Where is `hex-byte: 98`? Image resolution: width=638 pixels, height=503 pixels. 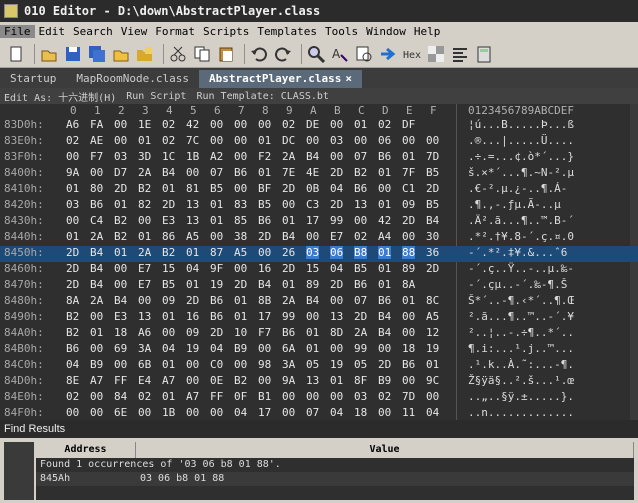
hex-byte: 98 is located at coordinates (264, 364).